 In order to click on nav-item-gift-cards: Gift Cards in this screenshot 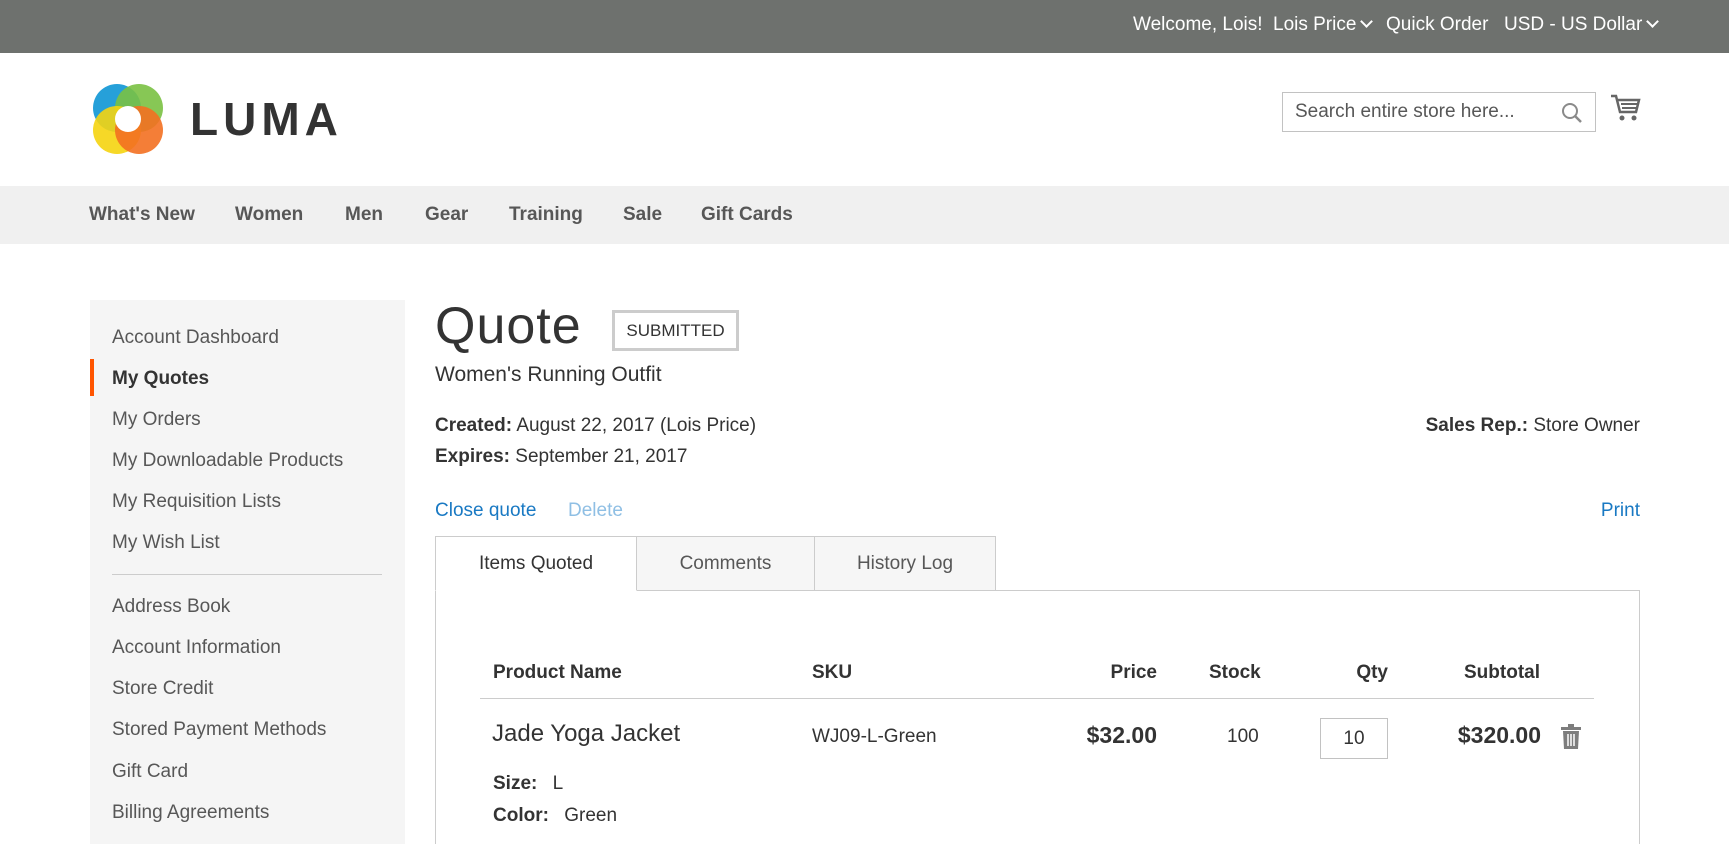, I will do `click(747, 215)`.